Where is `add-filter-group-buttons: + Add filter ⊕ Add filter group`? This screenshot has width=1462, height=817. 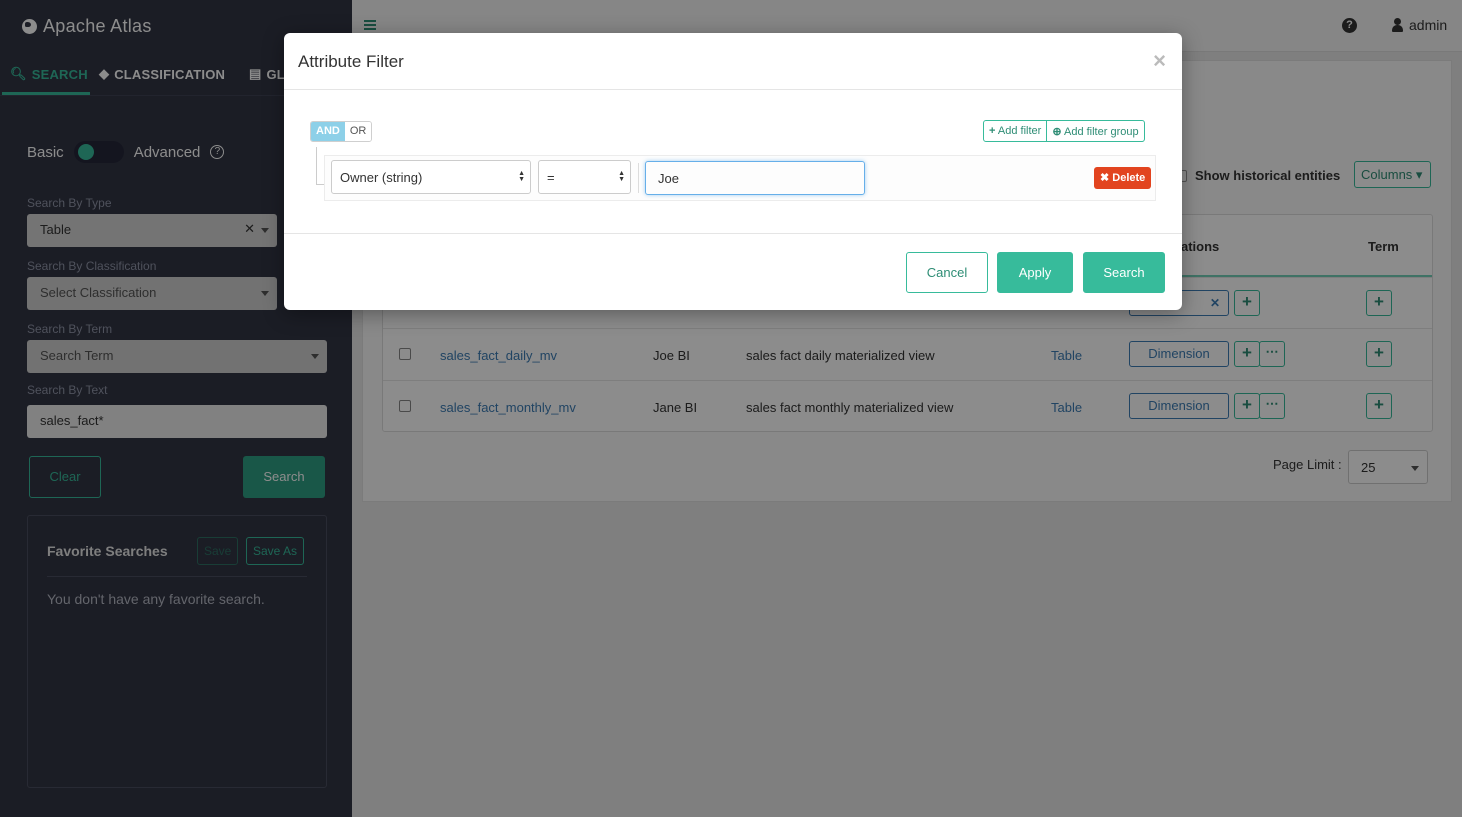
add-filter-group-buttons: + Add filter ⊕ Add filter group is located at coordinates (1064, 131).